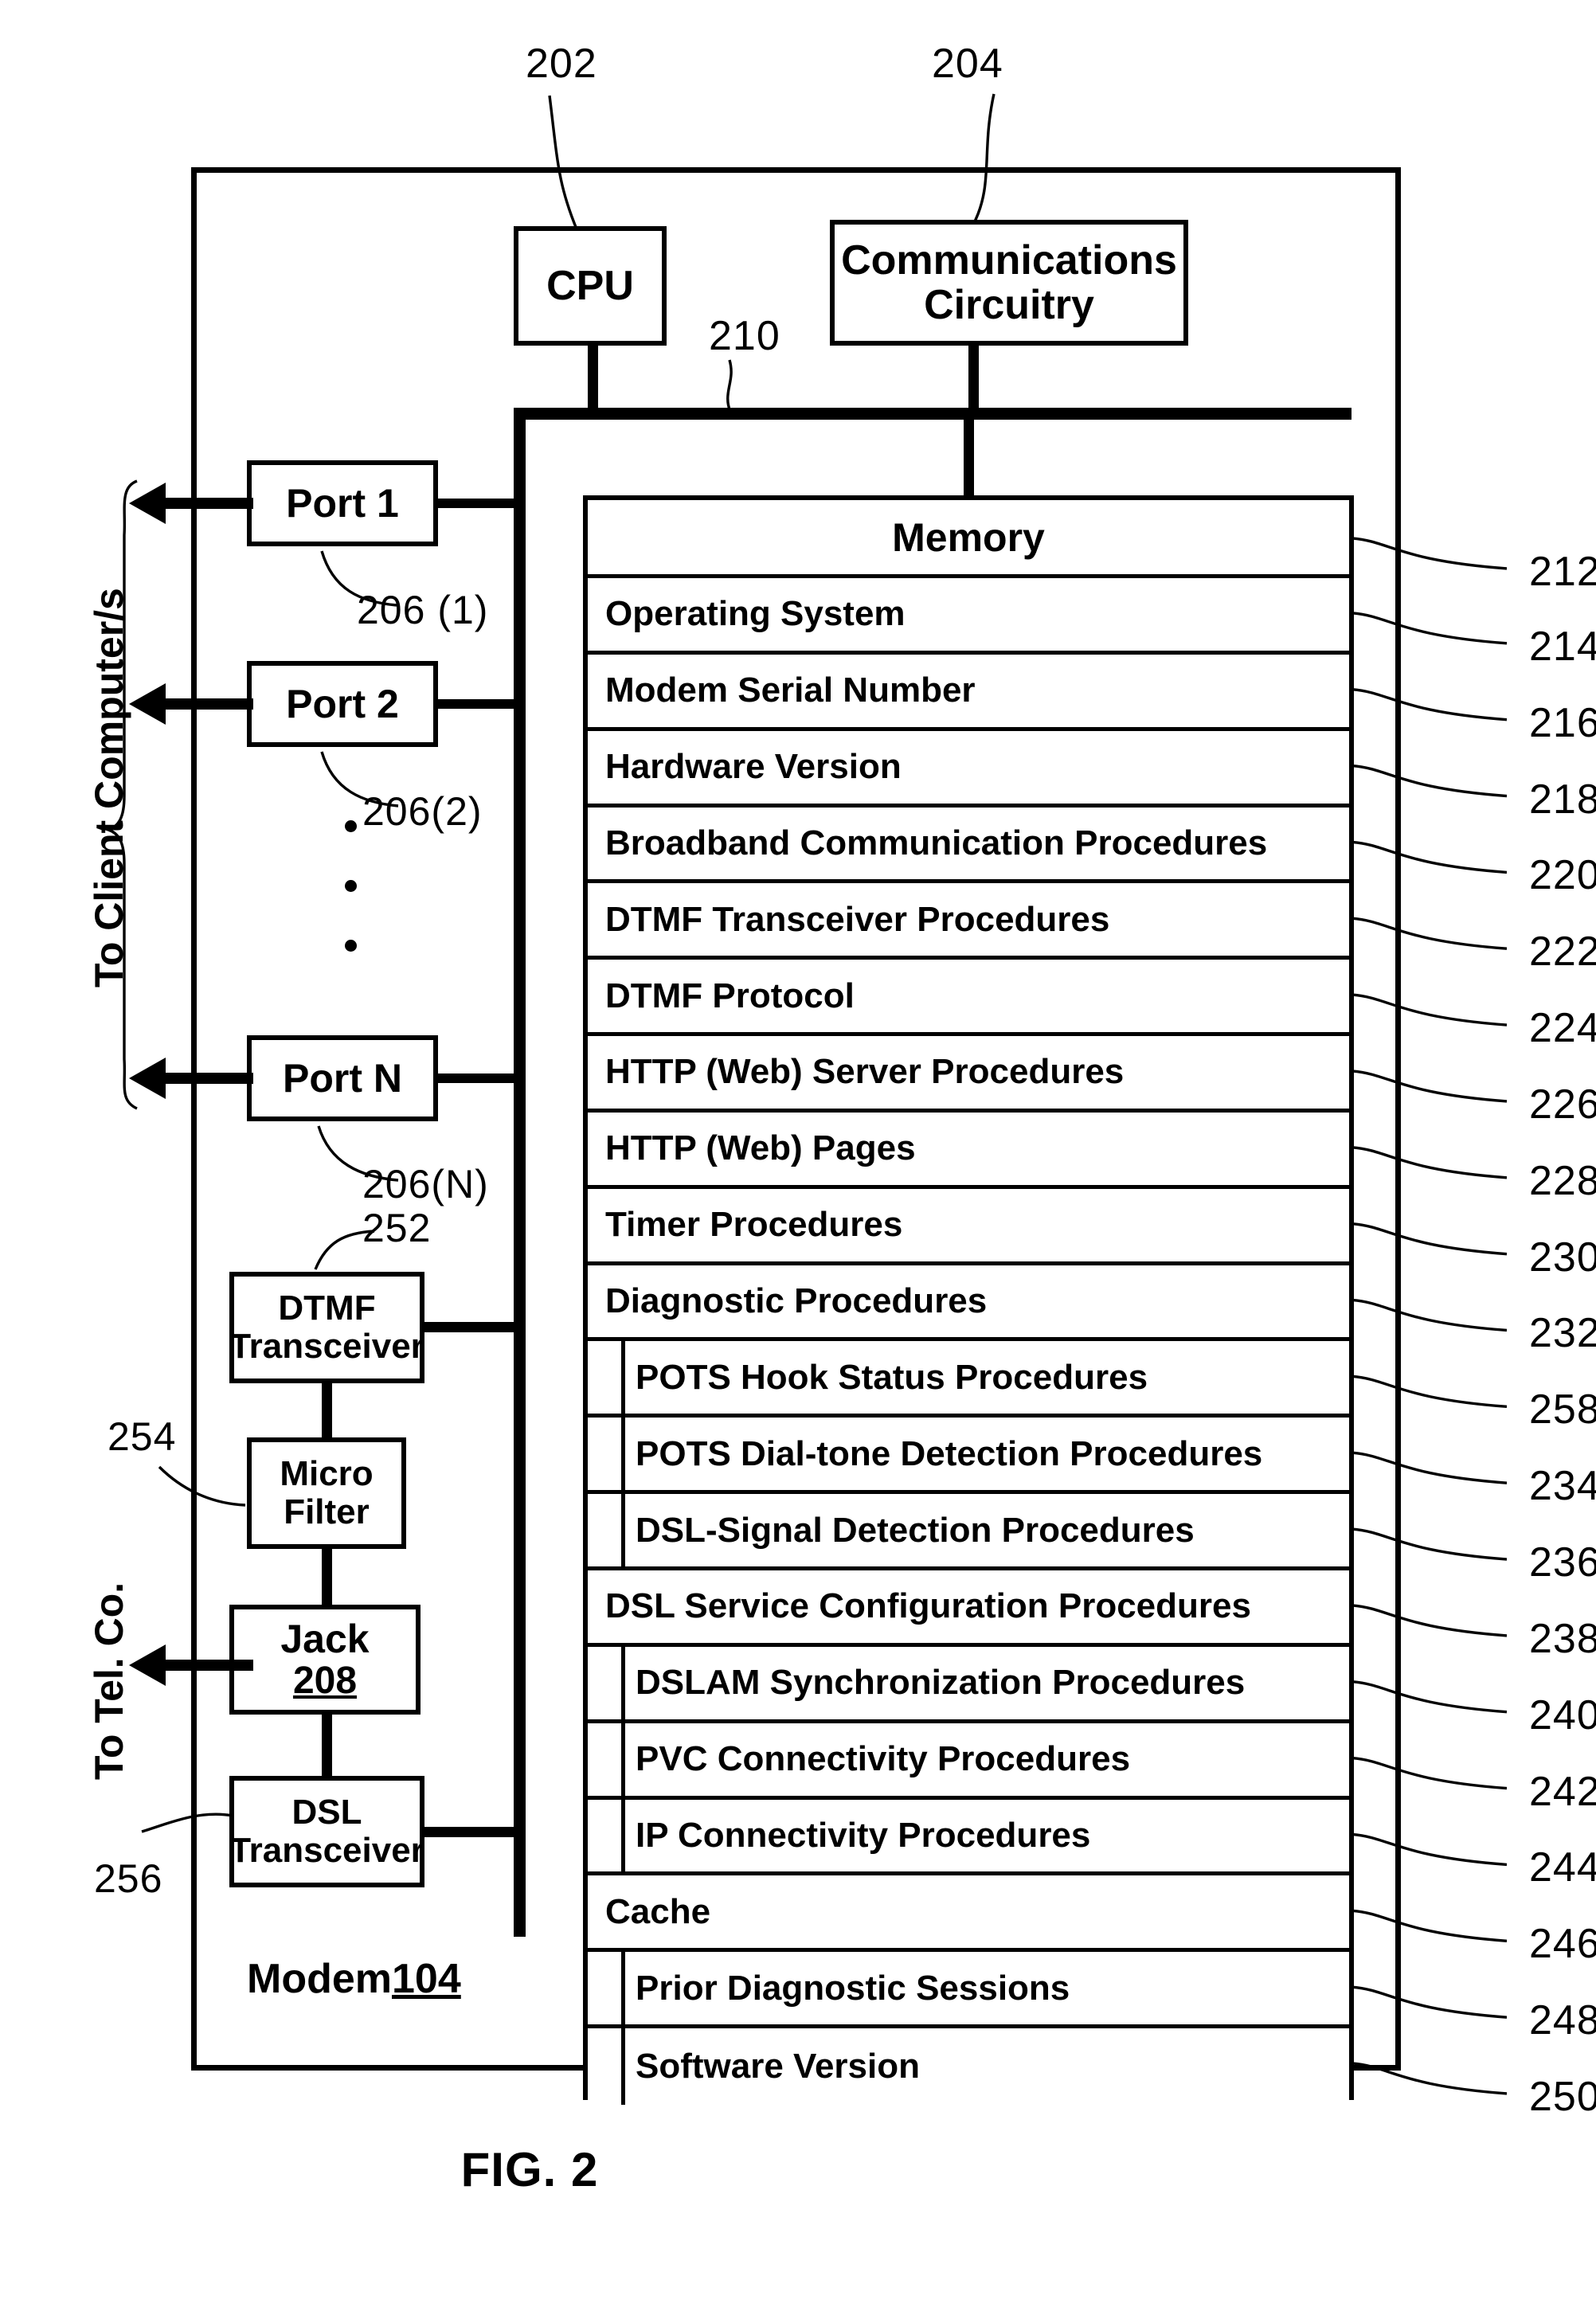  I want to click on reference-numeral-244: 244, so click(1562, 1867).